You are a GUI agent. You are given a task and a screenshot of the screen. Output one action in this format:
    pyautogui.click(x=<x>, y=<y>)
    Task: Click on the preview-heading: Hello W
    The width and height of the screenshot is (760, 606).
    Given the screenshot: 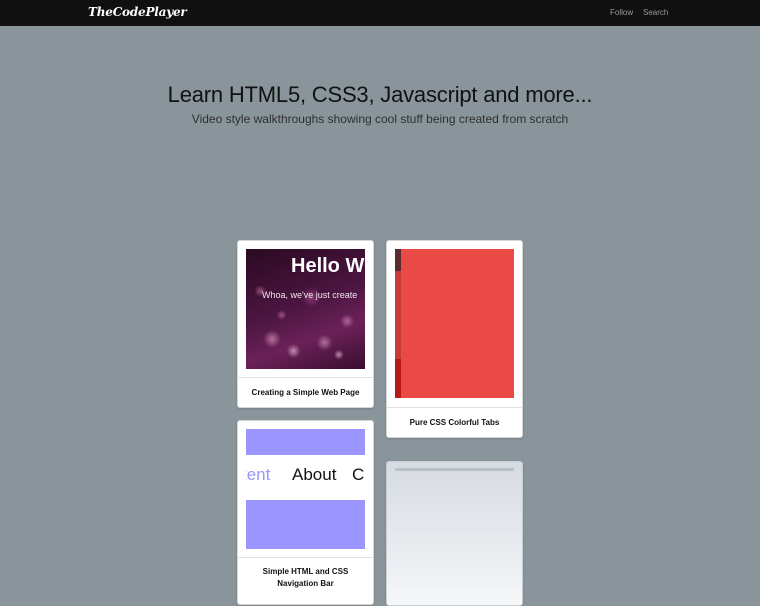 What is the action you would take?
    pyautogui.click(x=328, y=266)
    